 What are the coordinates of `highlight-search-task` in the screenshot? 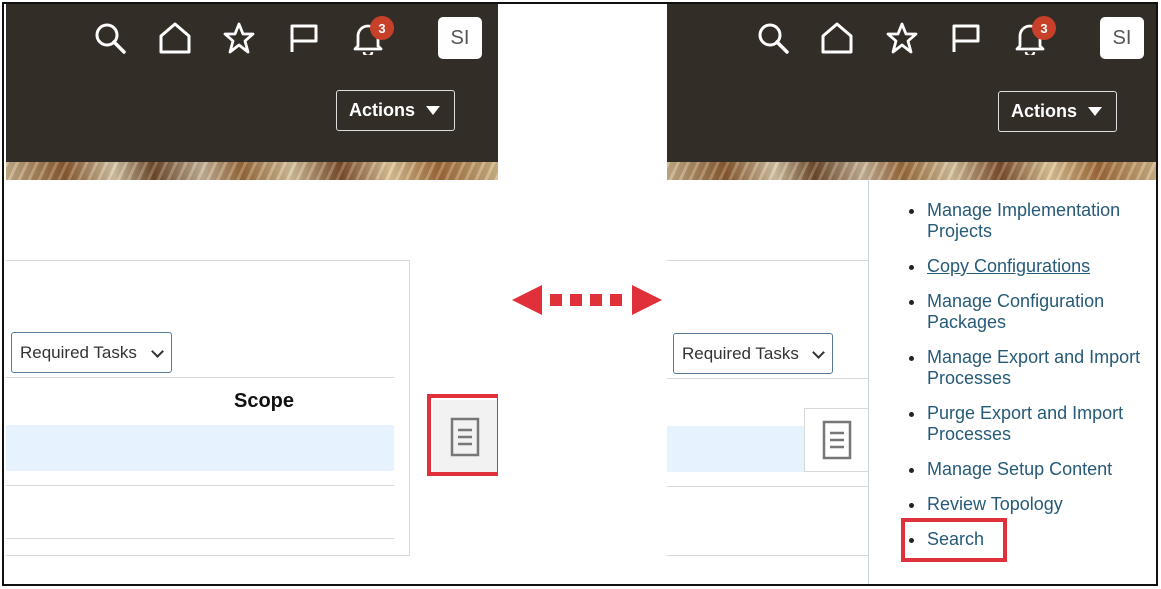 It's located at (954, 540).